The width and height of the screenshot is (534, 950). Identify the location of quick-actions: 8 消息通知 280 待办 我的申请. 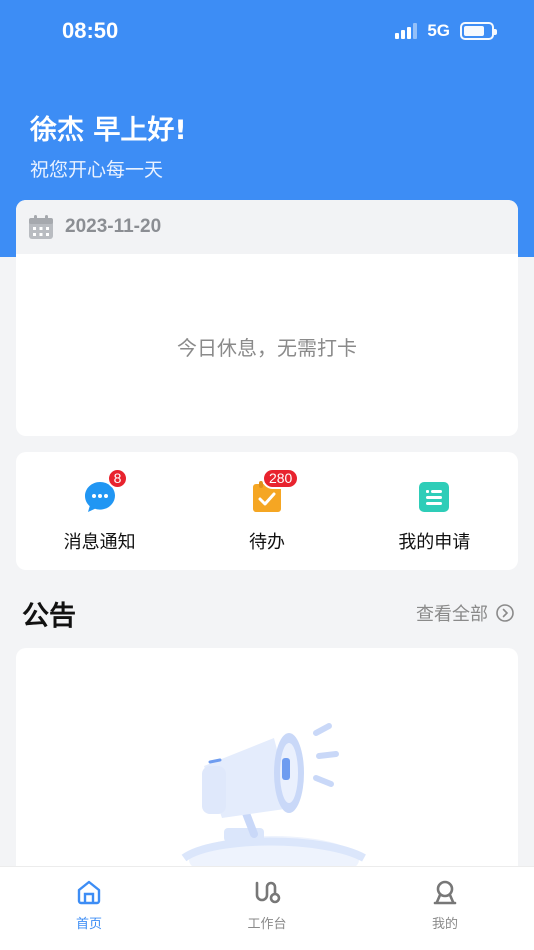
(267, 511).